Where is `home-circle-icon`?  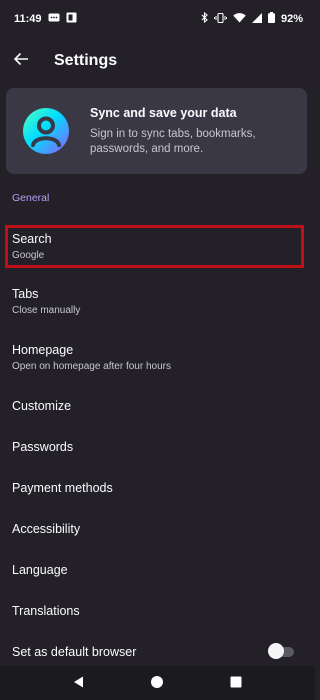 home-circle-icon is located at coordinates (157, 682).